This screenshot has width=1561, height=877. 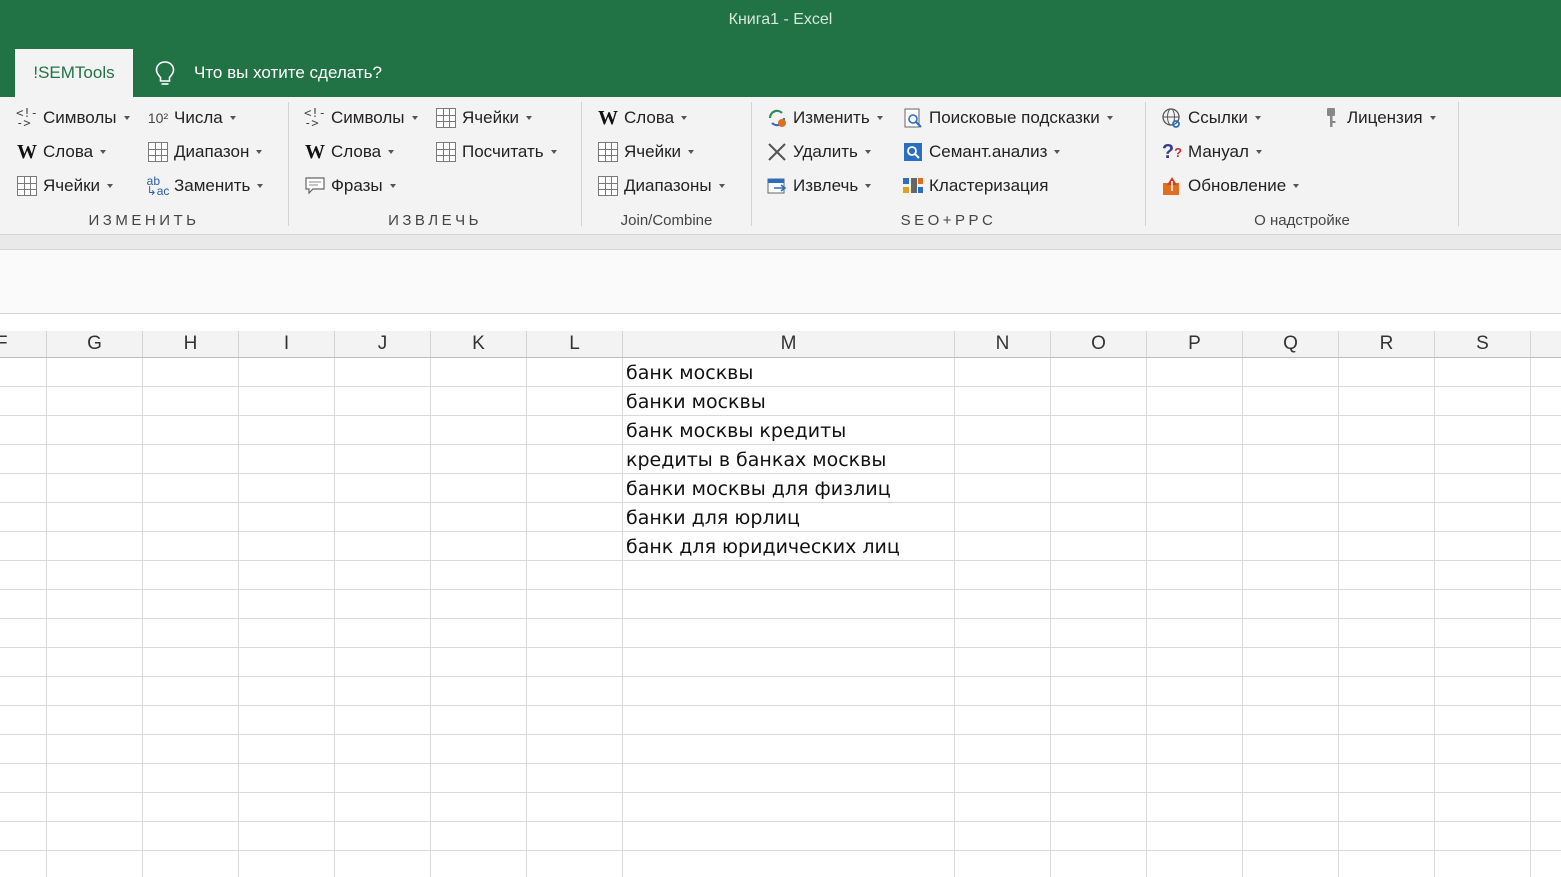 What do you see at coordinates (479, 344) in the screenshot?
I see `column-header-k: K` at bounding box center [479, 344].